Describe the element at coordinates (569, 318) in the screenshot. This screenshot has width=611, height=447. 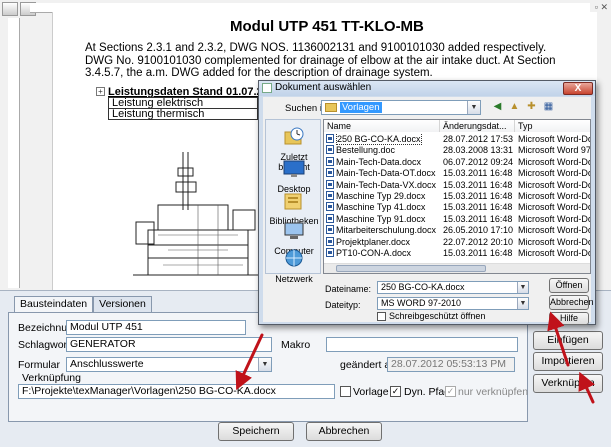
I see `hilfe-button: Hilfe` at that location.